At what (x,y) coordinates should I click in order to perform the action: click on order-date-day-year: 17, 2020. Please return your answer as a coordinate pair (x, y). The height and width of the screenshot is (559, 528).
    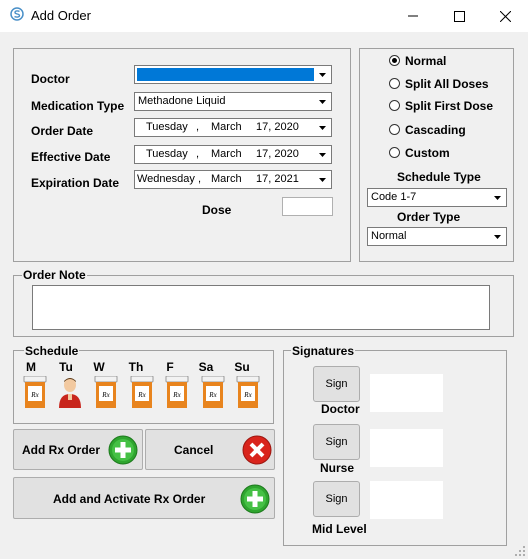
    Looking at the image, I should click on (277, 127).